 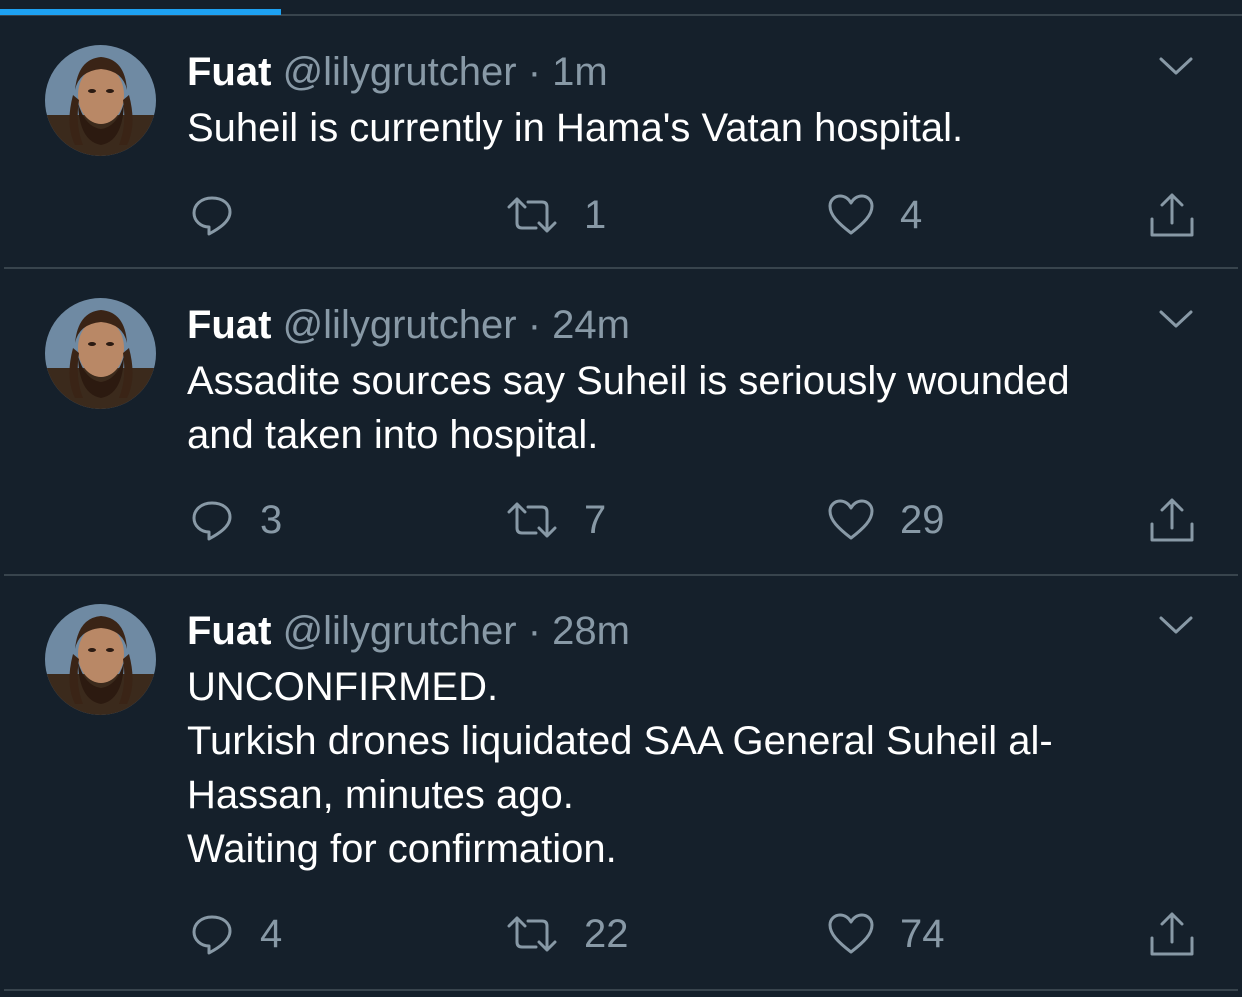 What do you see at coordinates (922, 934) in the screenshot?
I see `like-count: 74` at bounding box center [922, 934].